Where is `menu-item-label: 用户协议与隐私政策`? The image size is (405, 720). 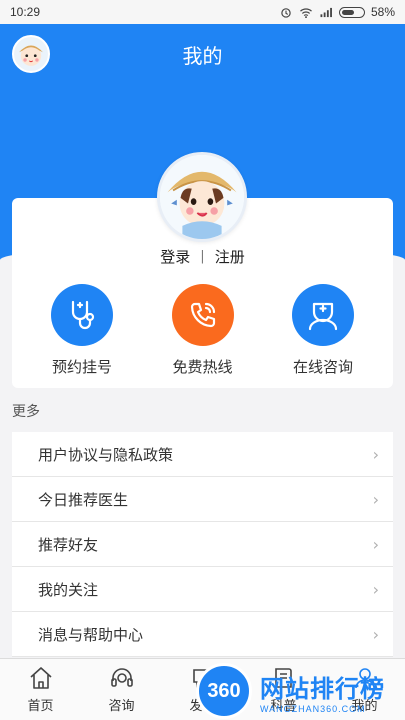
menu-item-label: 用户协议与隐私政策 is located at coordinates (106, 454).